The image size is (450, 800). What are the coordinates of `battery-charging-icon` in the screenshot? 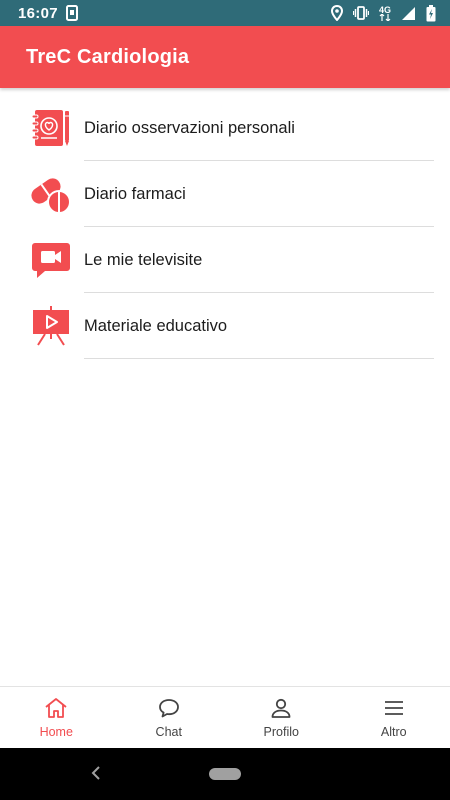 It's located at (431, 13).